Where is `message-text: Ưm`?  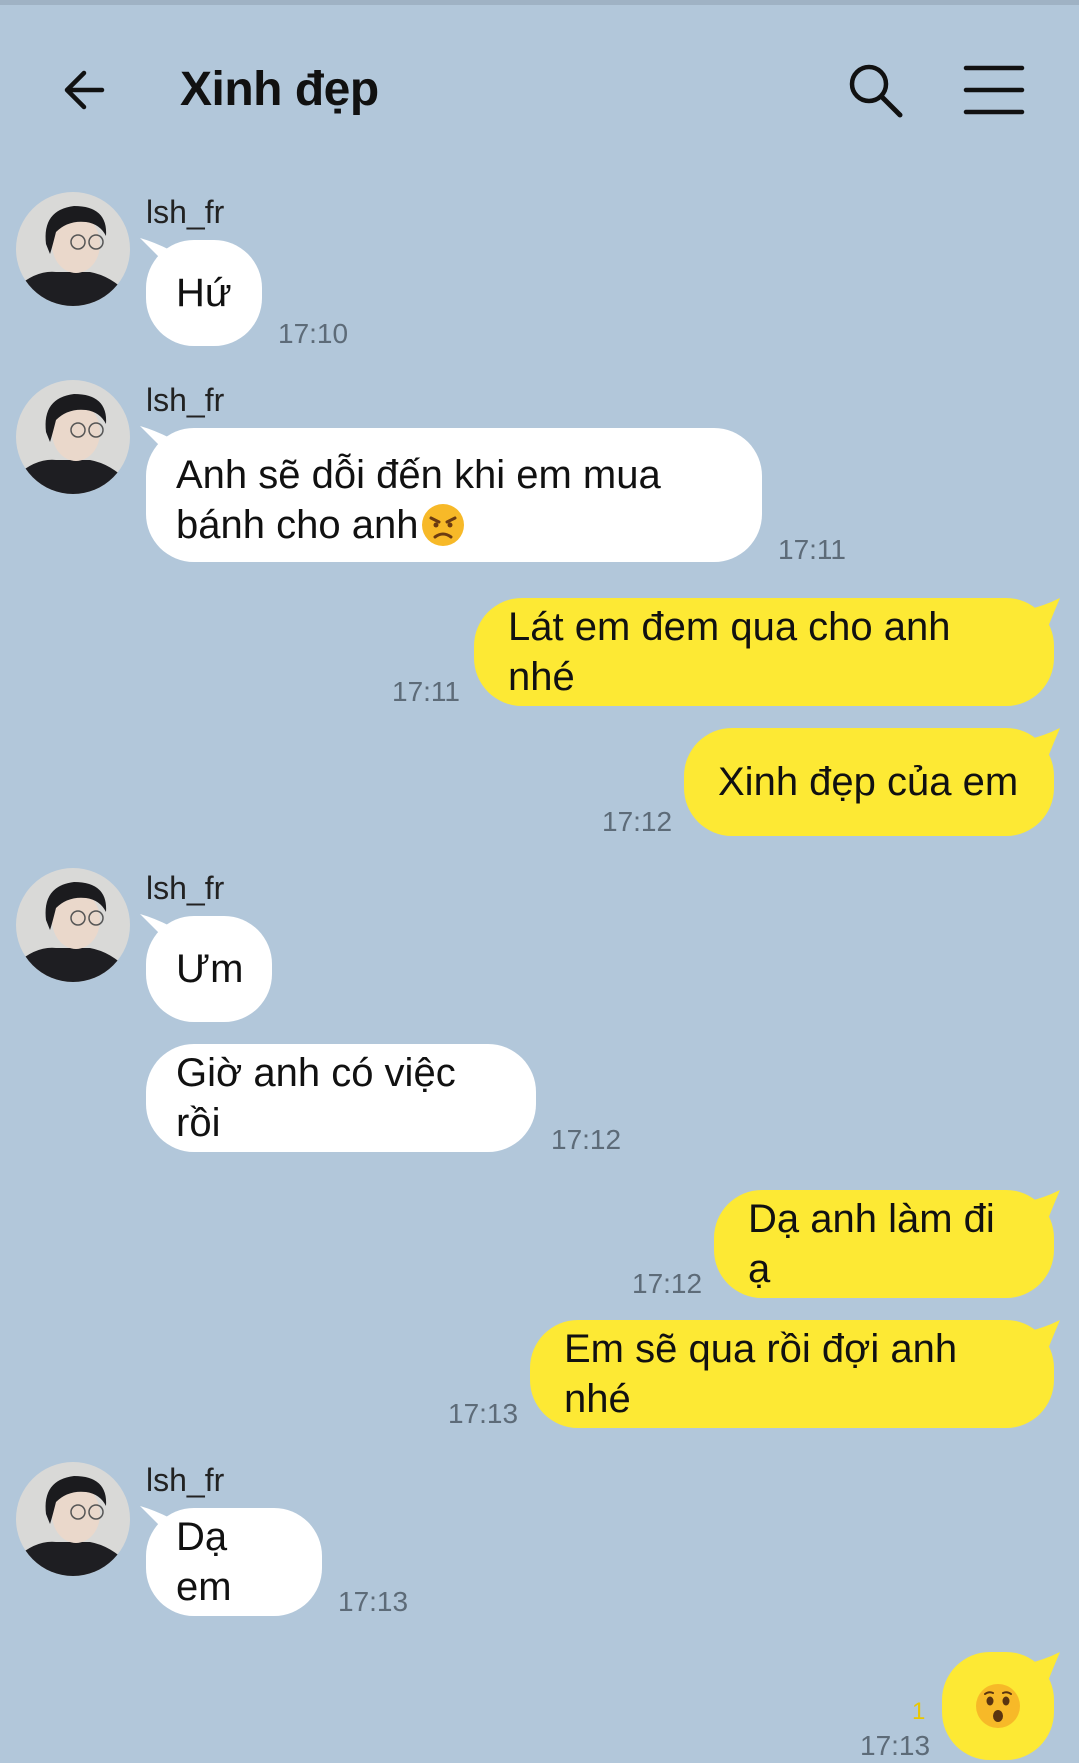 message-text: Ưm is located at coordinates (210, 969).